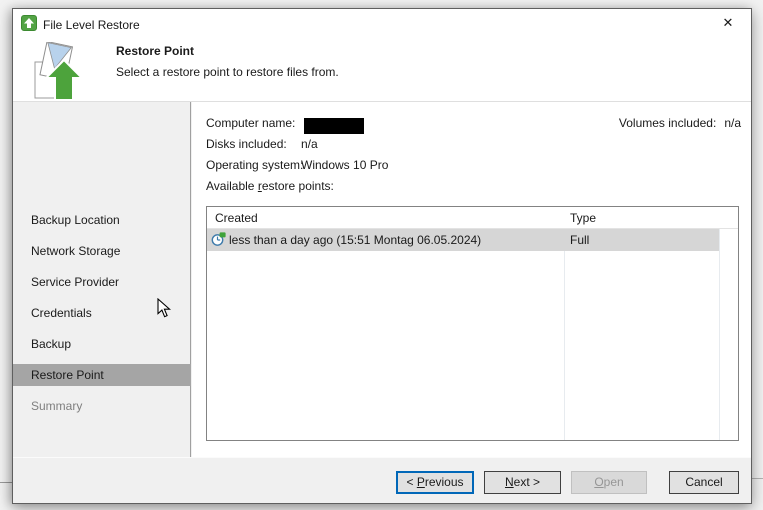 The width and height of the screenshot is (763, 510). What do you see at coordinates (402, 165) in the screenshot?
I see `operating-system-line: Operating system: Windows 10 Pro` at bounding box center [402, 165].